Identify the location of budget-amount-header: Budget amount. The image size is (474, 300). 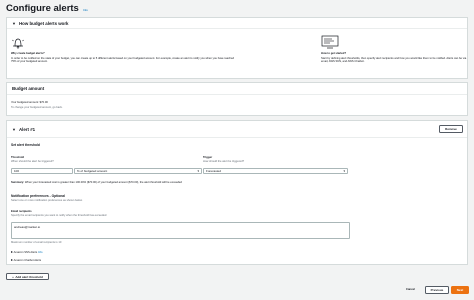
(237, 89).